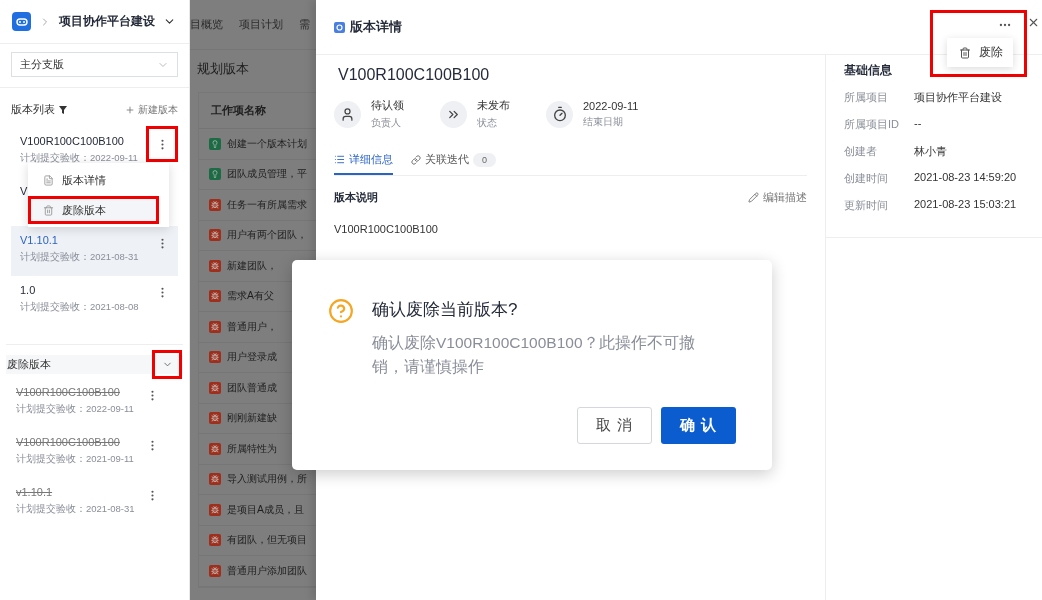  Describe the element at coordinates (386, 123) in the screenshot. I see `meta-label: 负责人` at that location.